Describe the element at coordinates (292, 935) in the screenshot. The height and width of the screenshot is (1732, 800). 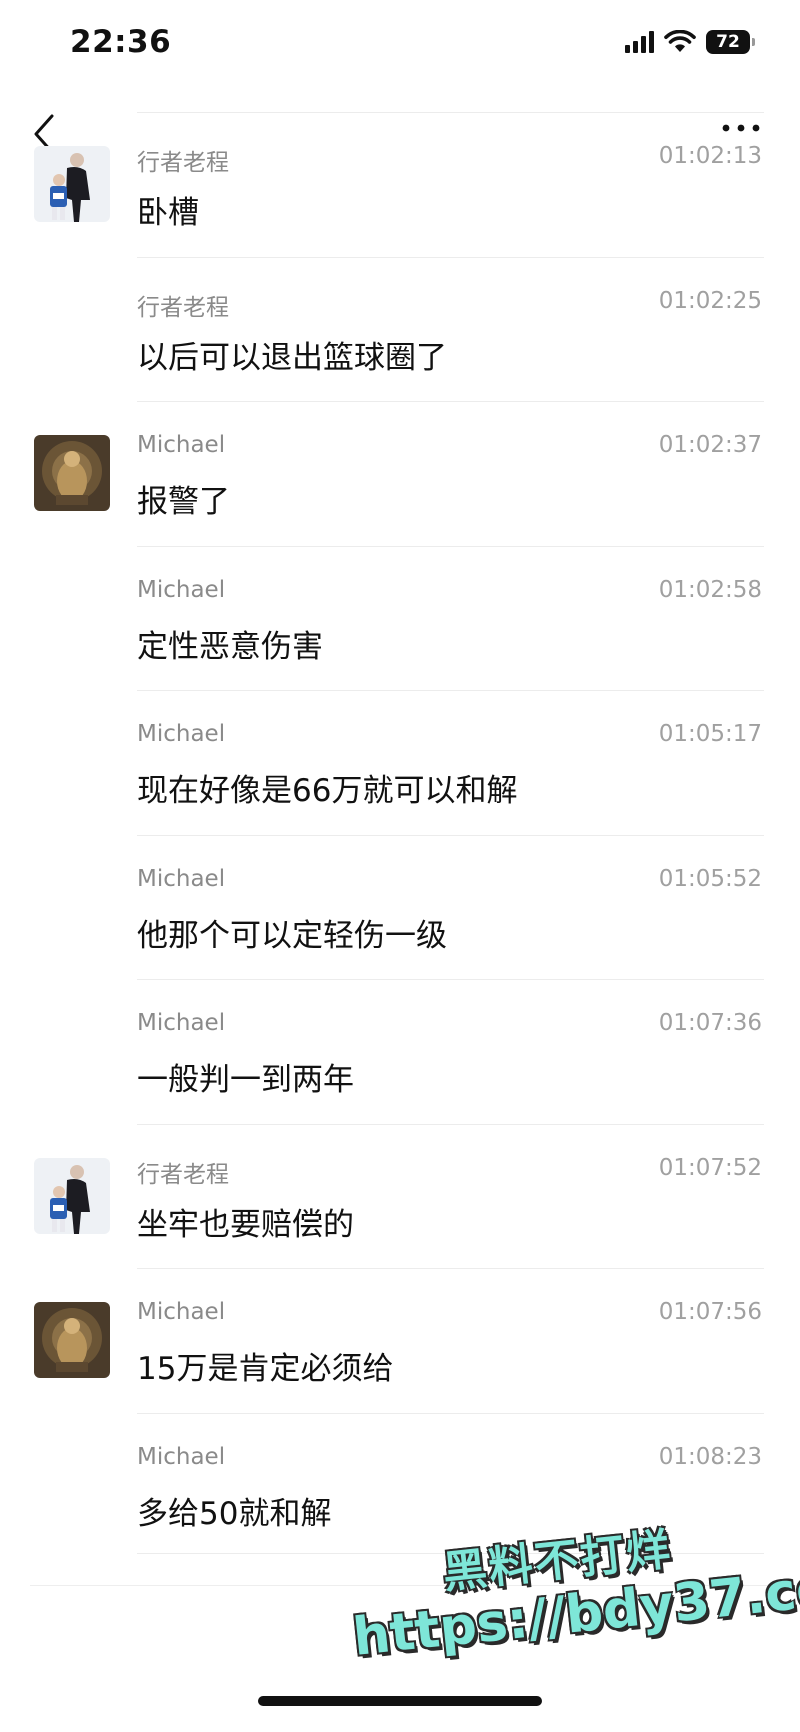
I see `message-text: 他那个可以定轻伤一级` at that location.